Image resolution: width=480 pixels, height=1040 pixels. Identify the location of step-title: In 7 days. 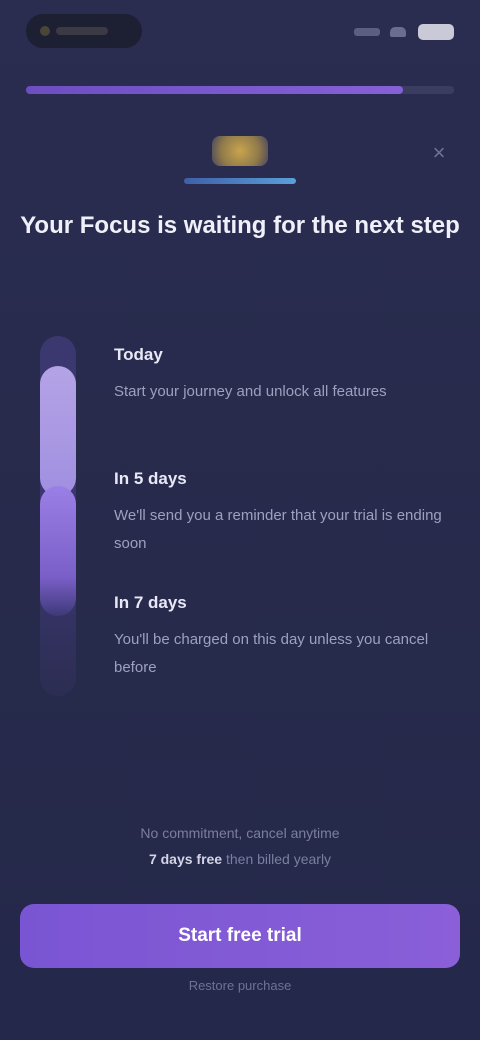
(150, 602).